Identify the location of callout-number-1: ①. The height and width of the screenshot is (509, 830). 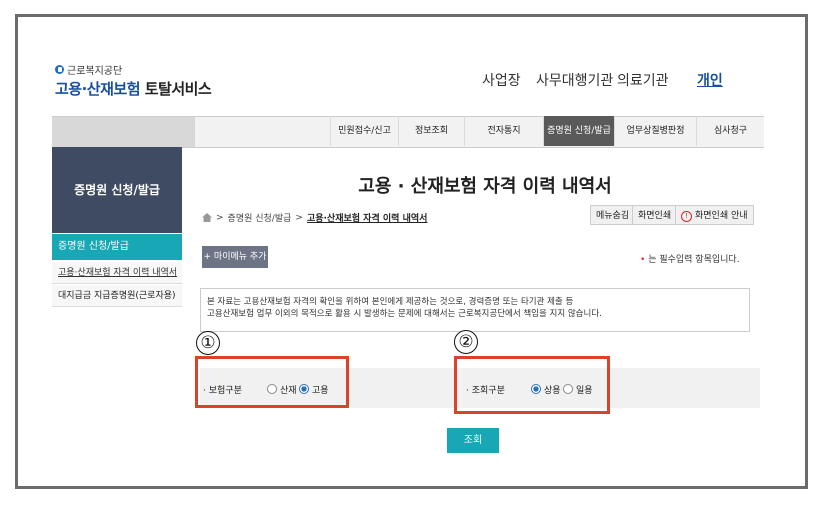
(208, 343).